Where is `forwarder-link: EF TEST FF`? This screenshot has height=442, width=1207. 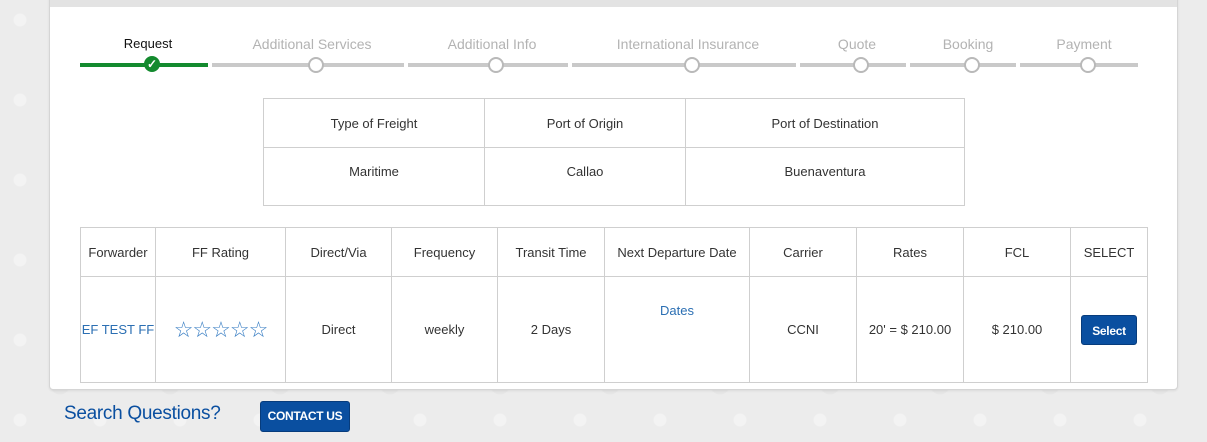
forwarder-link: EF TEST FF is located at coordinates (118, 329).